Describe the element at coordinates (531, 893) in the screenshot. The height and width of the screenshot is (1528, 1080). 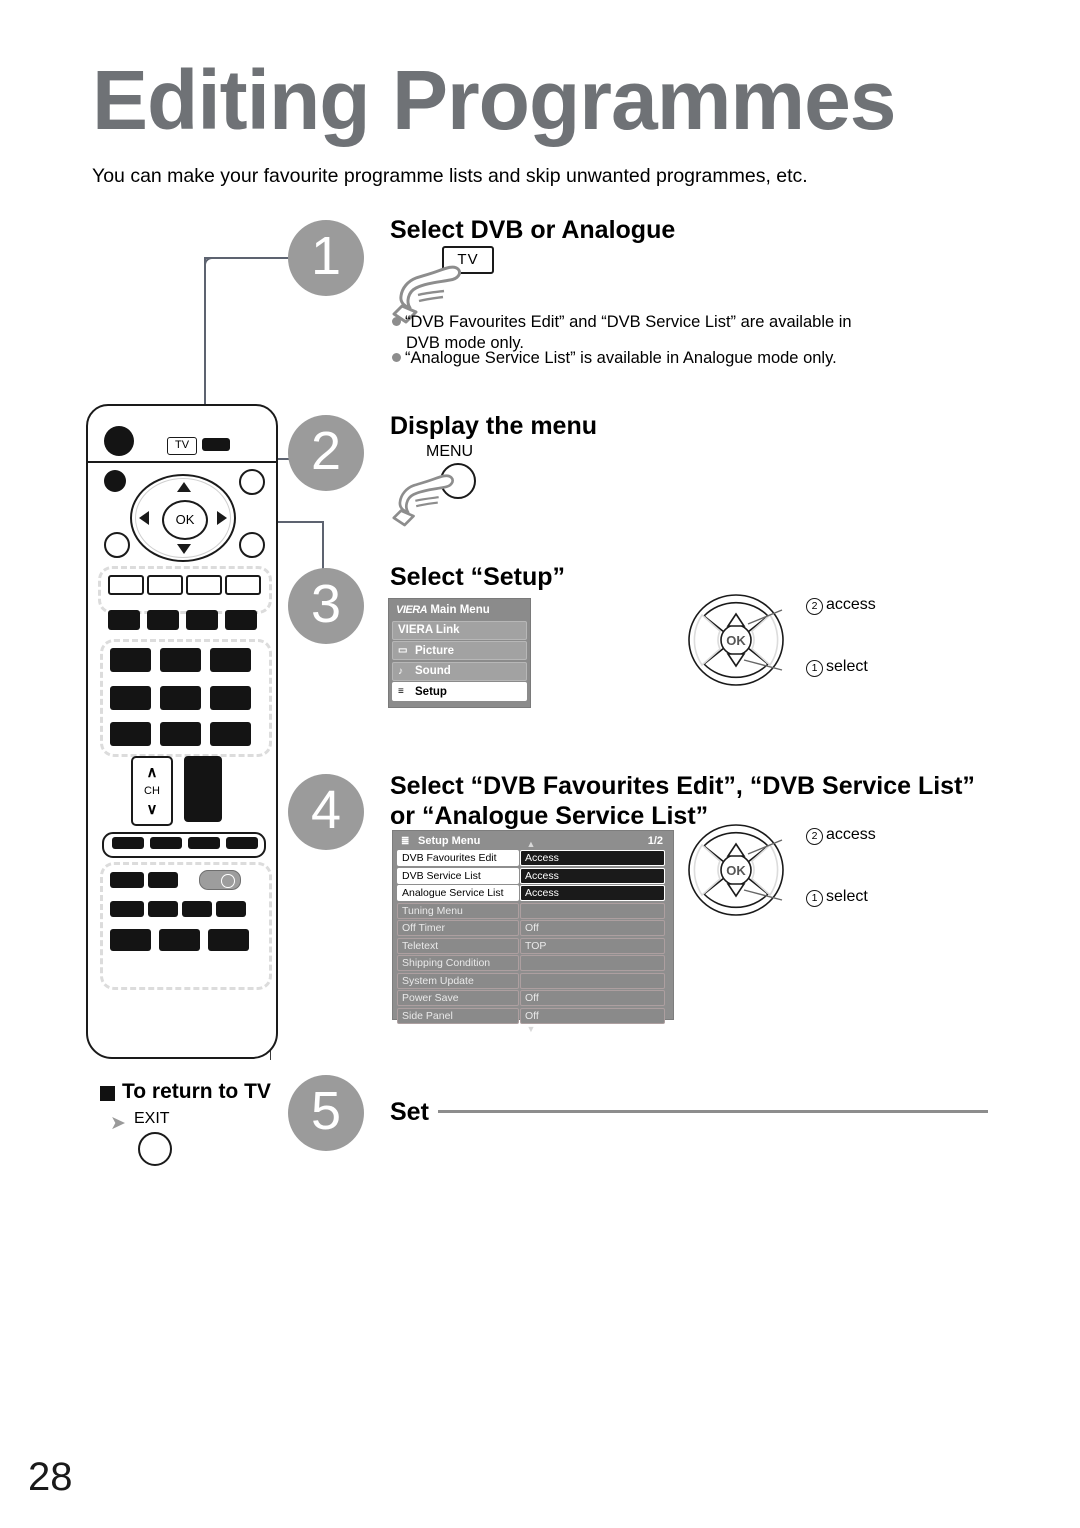
I see `setup-menu-row-analogue-service-list: Analogue Service List Access` at that location.